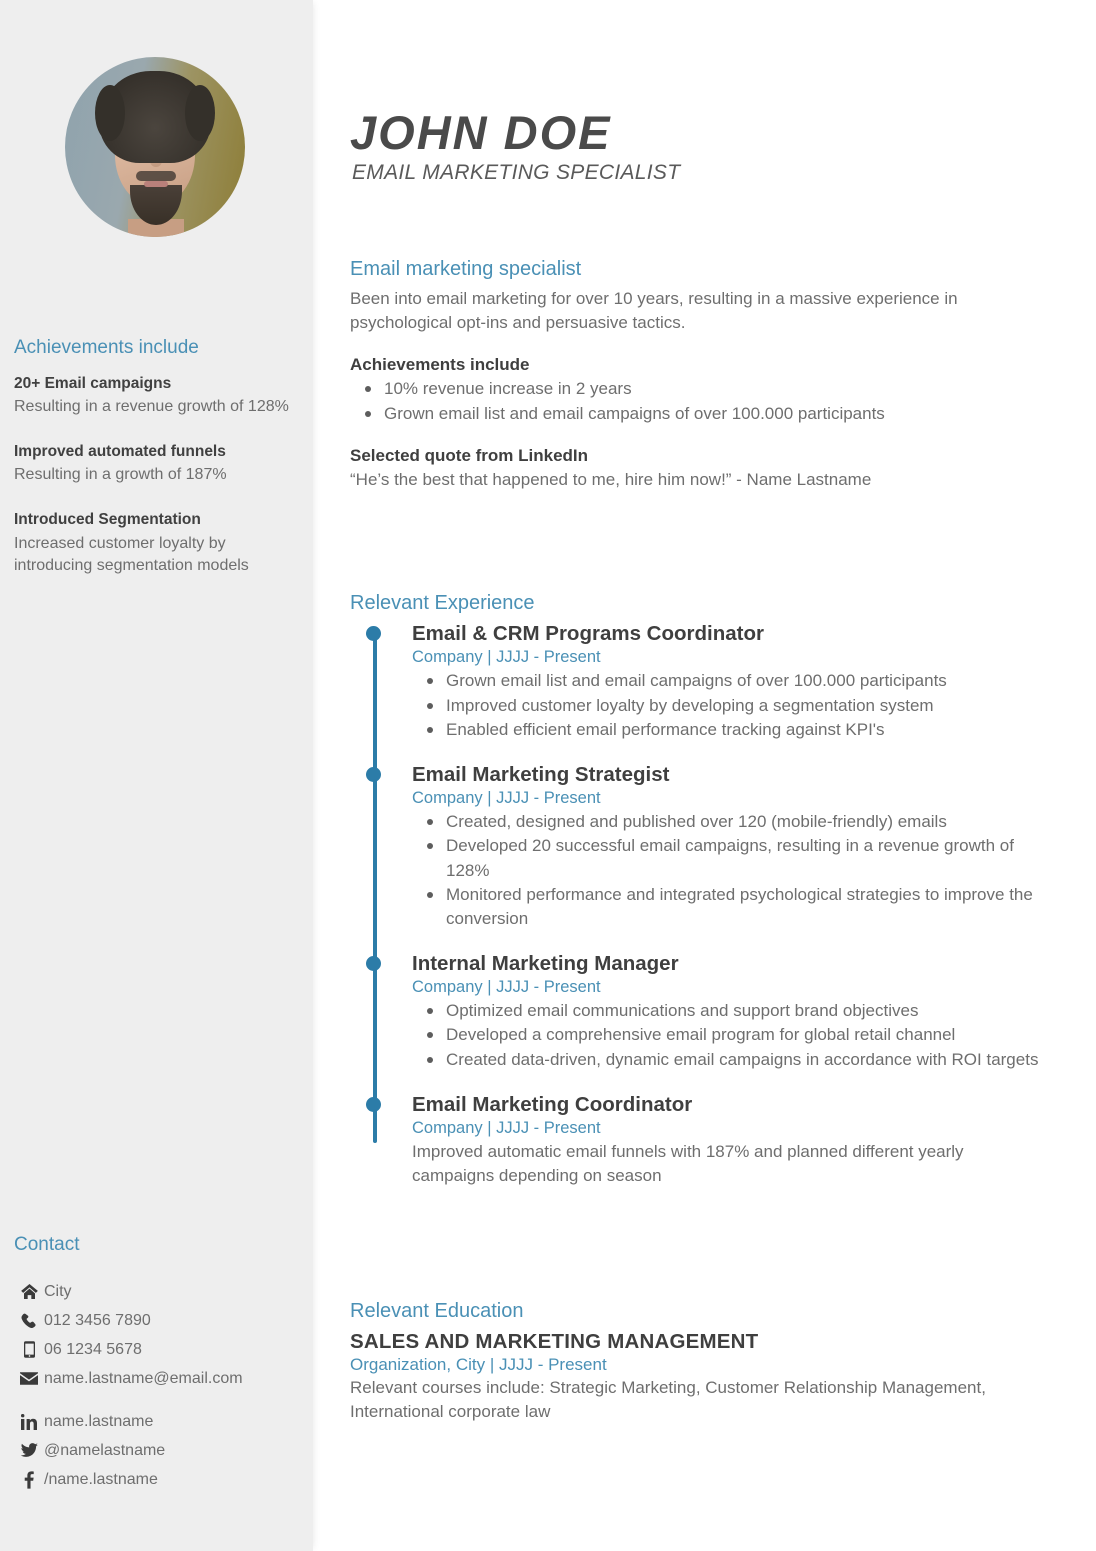 The width and height of the screenshot is (1096, 1551). Describe the element at coordinates (375, 888) in the screenshot. I see `timeline-line` at that location.